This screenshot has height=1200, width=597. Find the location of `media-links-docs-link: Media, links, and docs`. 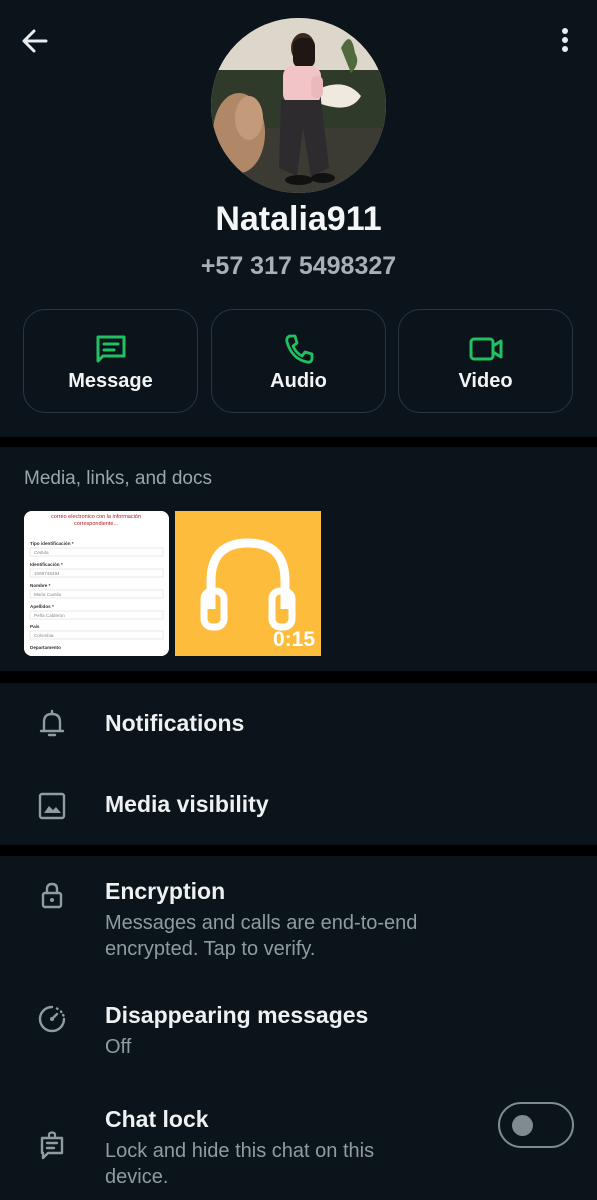

media-links-docs-link: Media, links, and docs is located at coordinates (118, 479).